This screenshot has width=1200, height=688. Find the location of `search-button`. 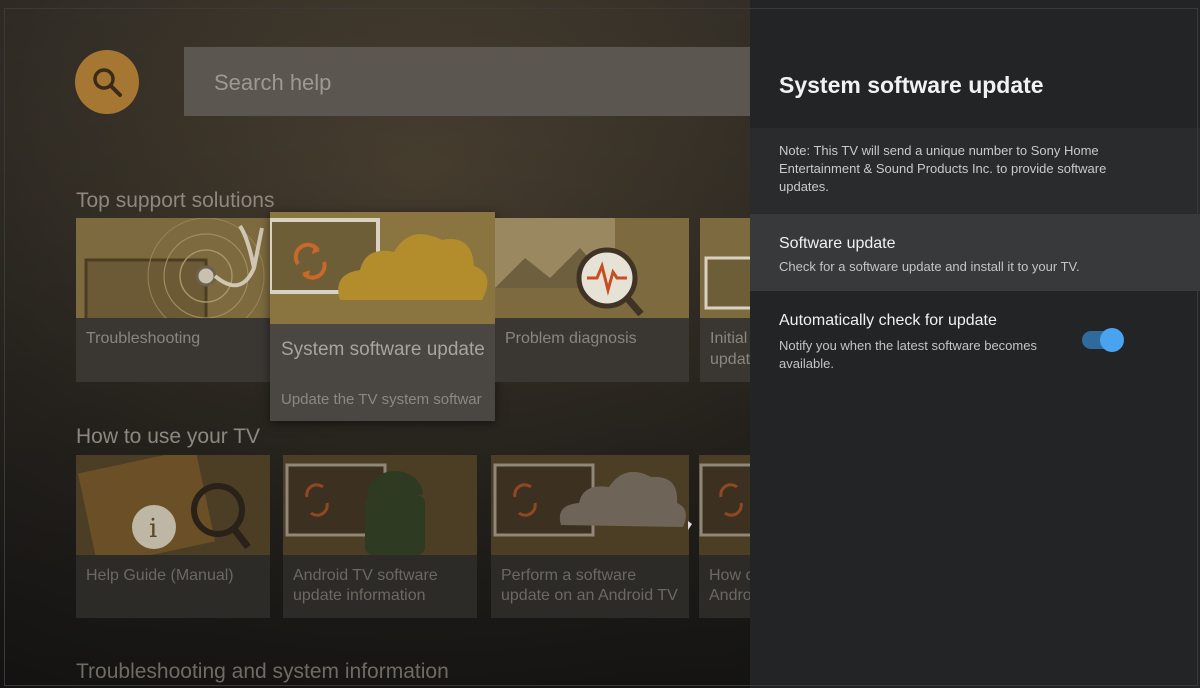

search-button is located at coordinates (107, 82).